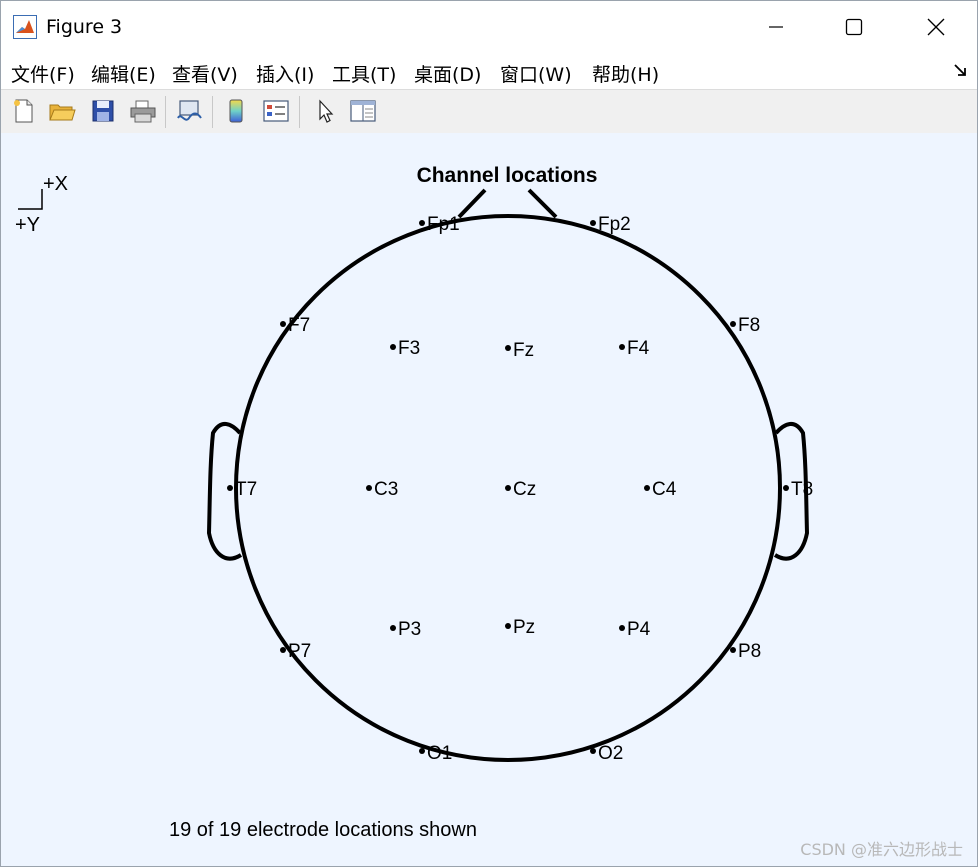  I want to click on electrode: F4, so click(634, 348).